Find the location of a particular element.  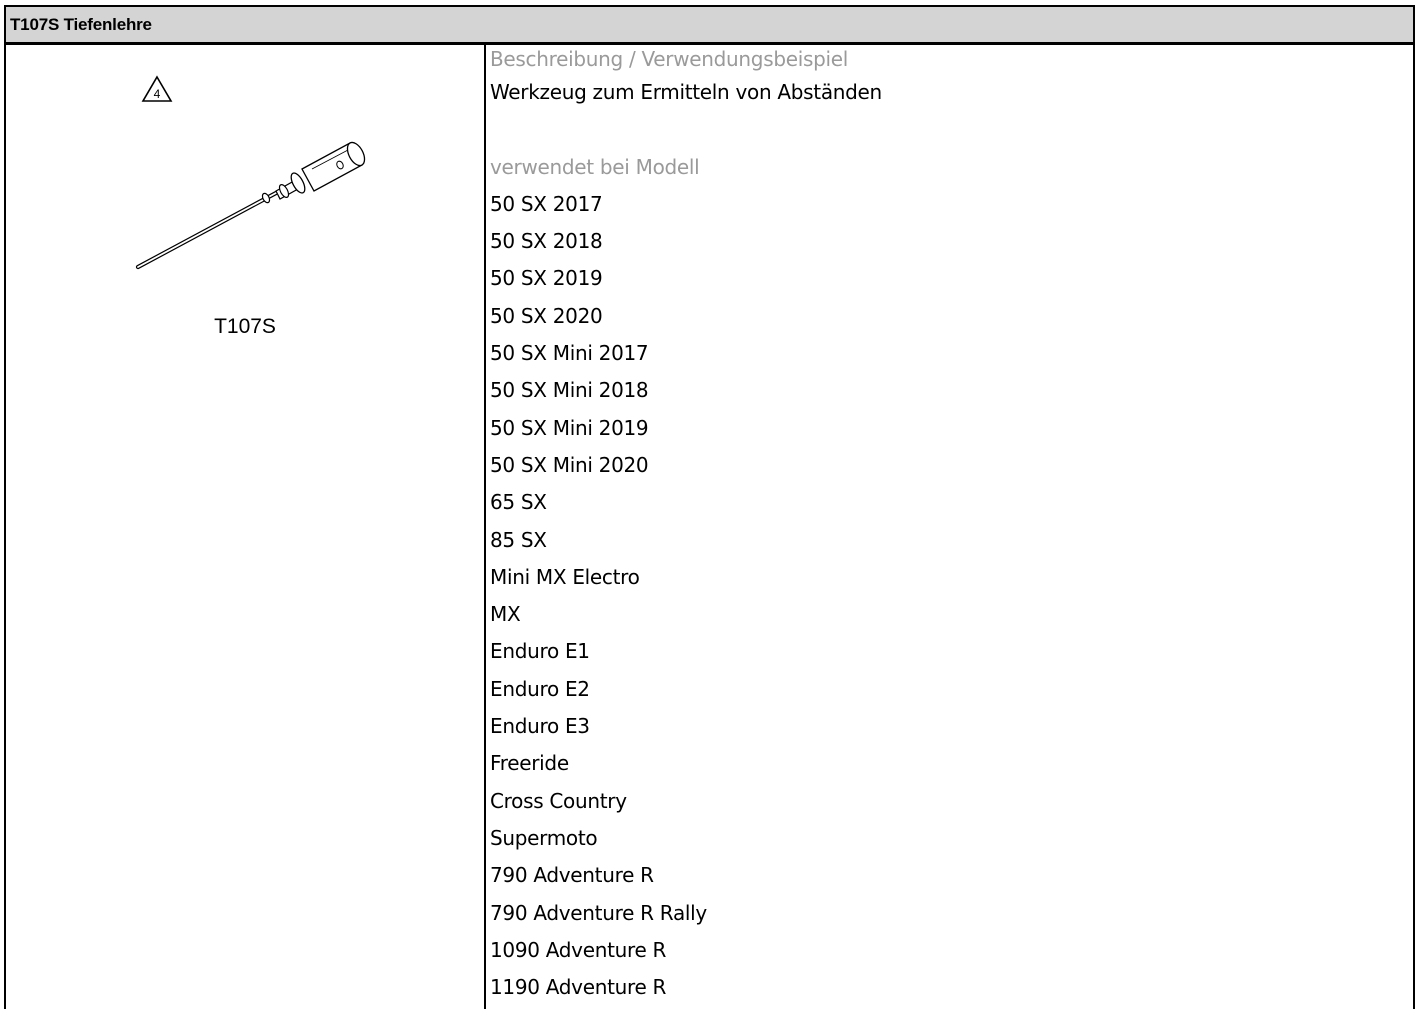

list-item: 1190 Adventure R is located at coordinates (578, 987).